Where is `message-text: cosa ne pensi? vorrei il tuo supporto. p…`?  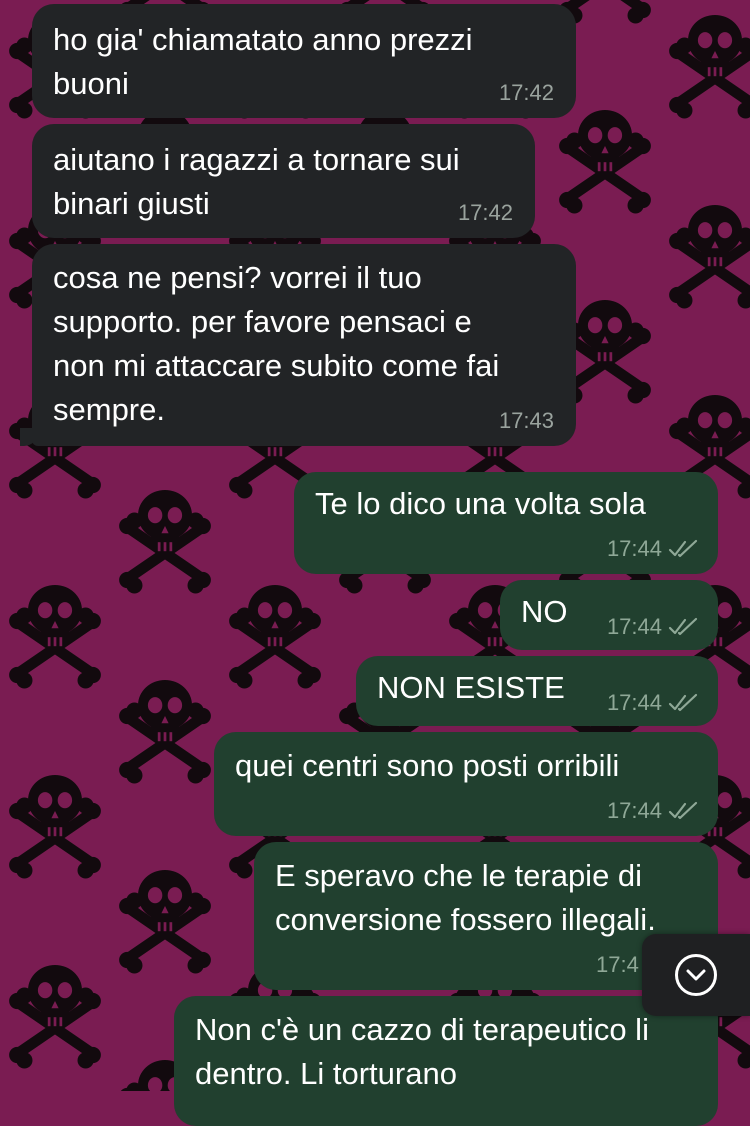 message-text: cosa ne pensi? vorrei il tuo supporto. p… is located at coordinates (276, 343).